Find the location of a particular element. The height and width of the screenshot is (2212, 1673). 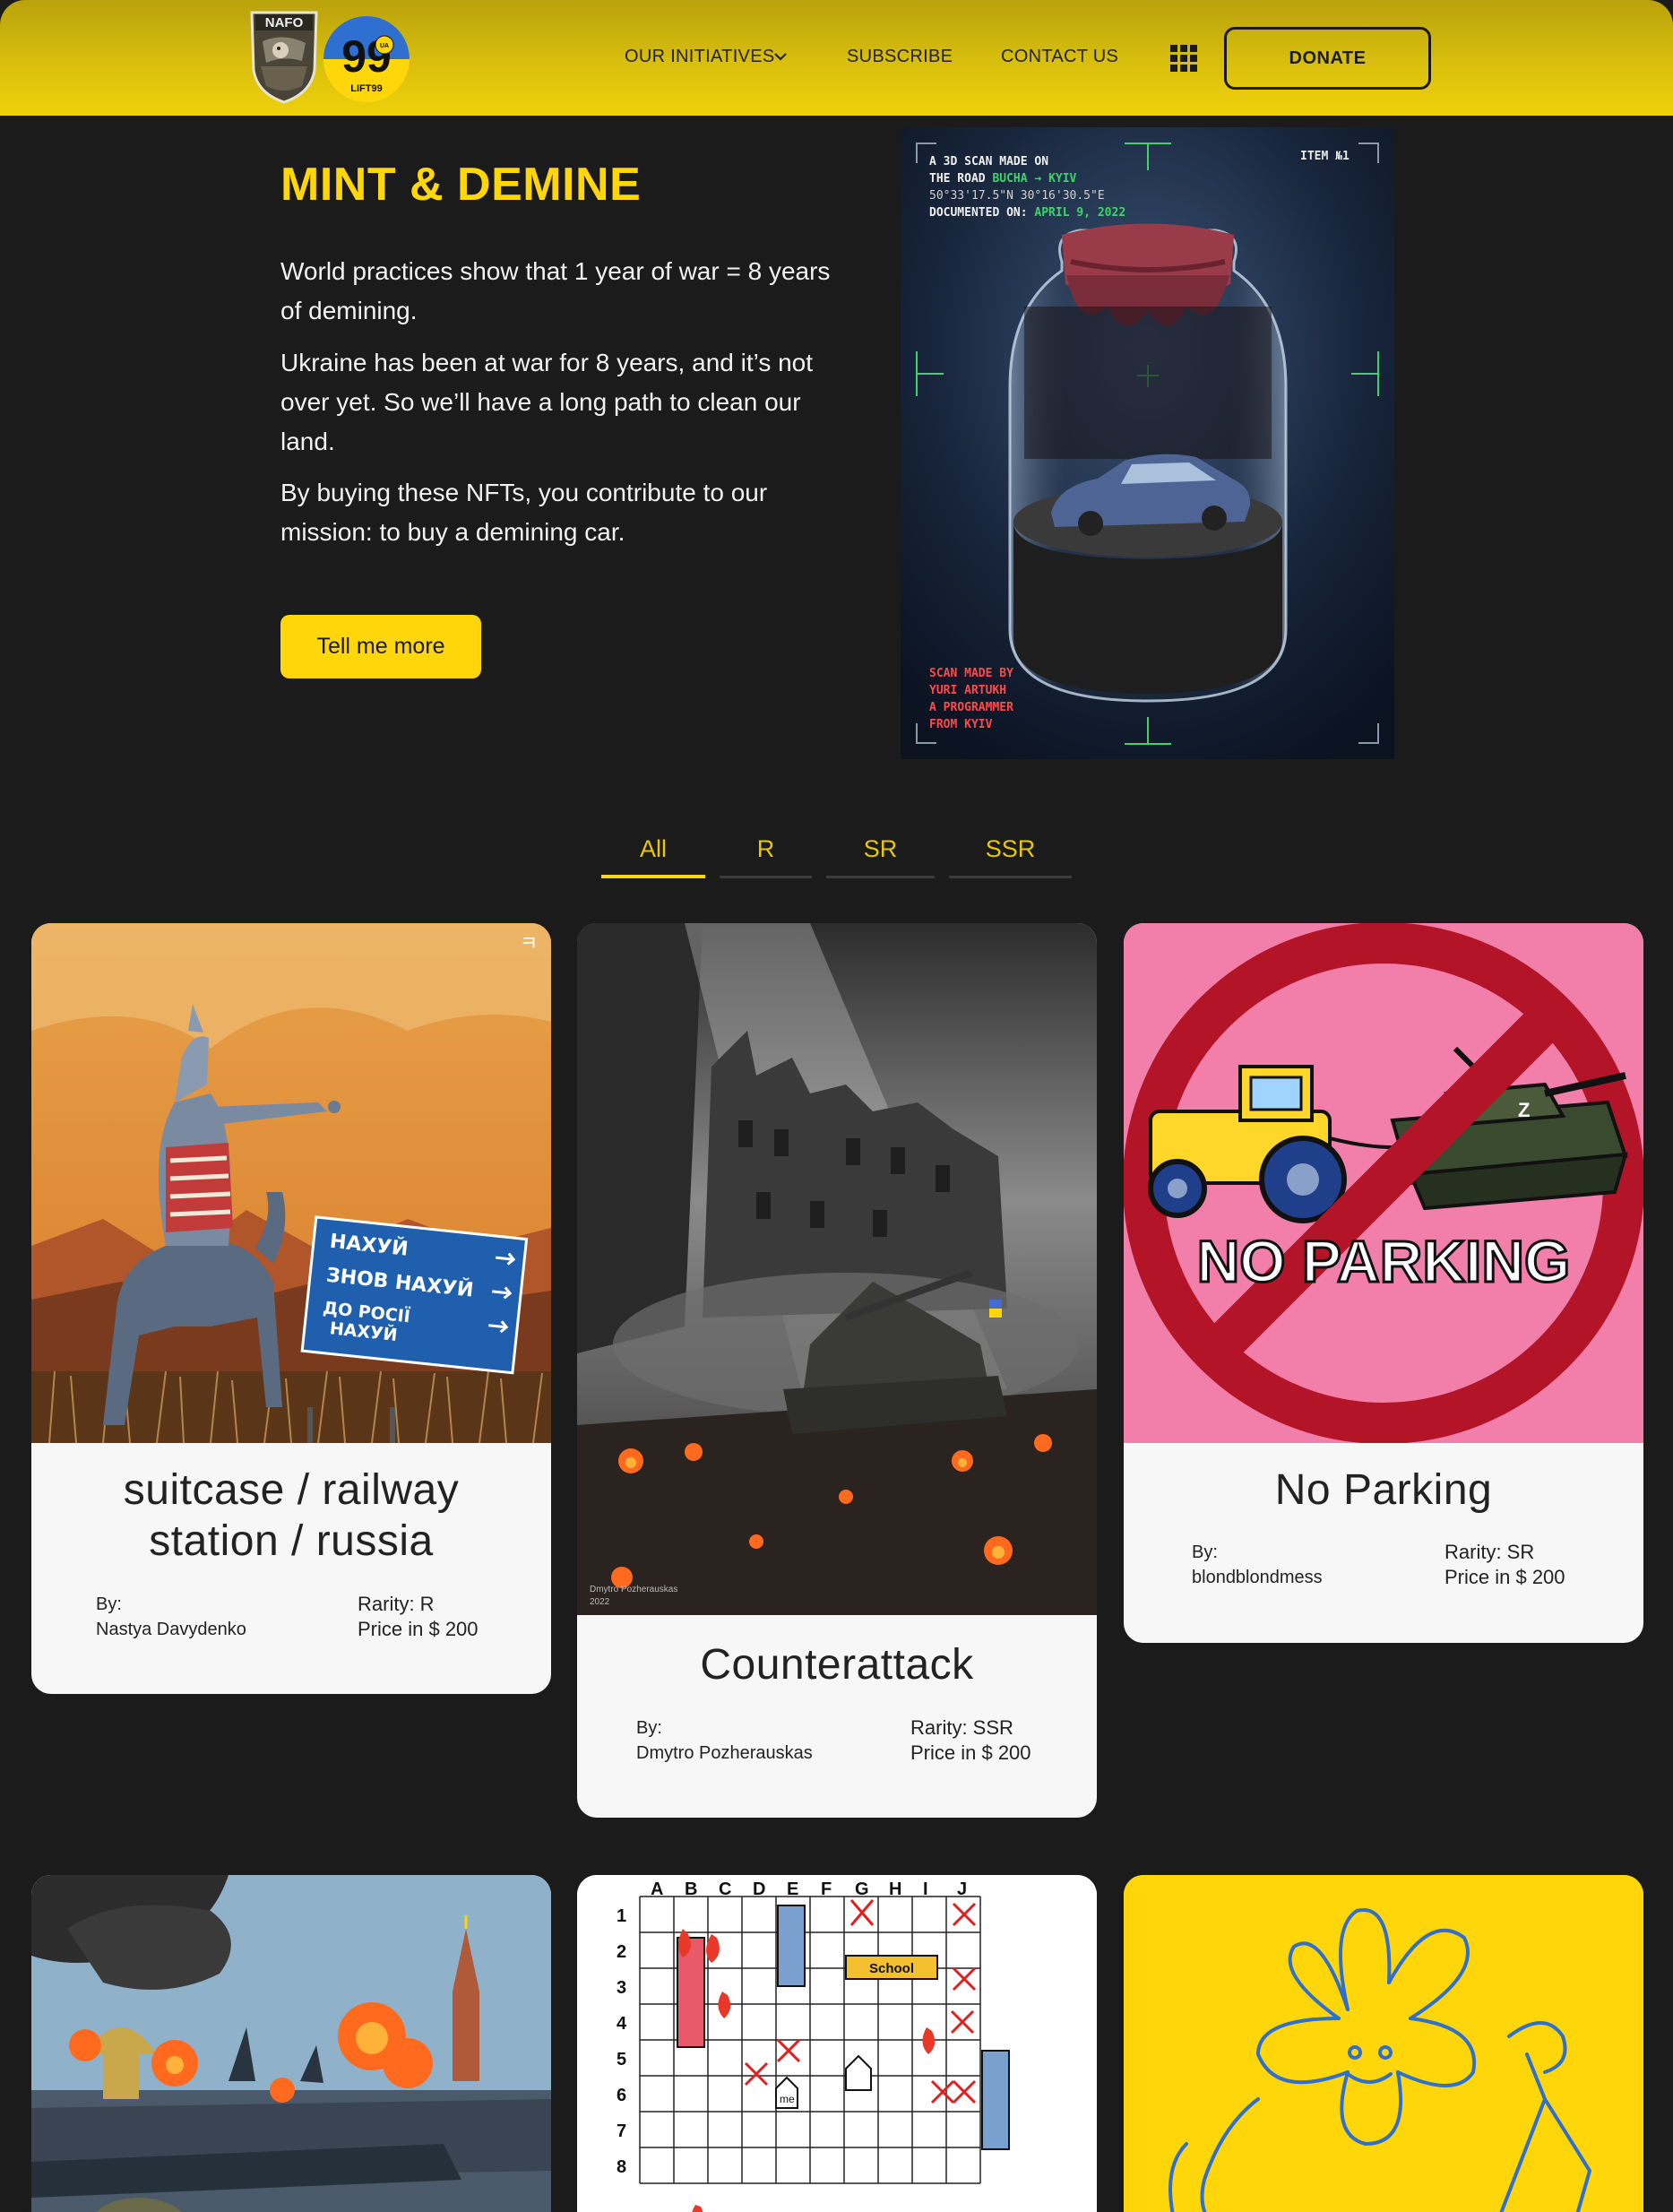

grid-col-label: A is located at coordinates (657, 1889).